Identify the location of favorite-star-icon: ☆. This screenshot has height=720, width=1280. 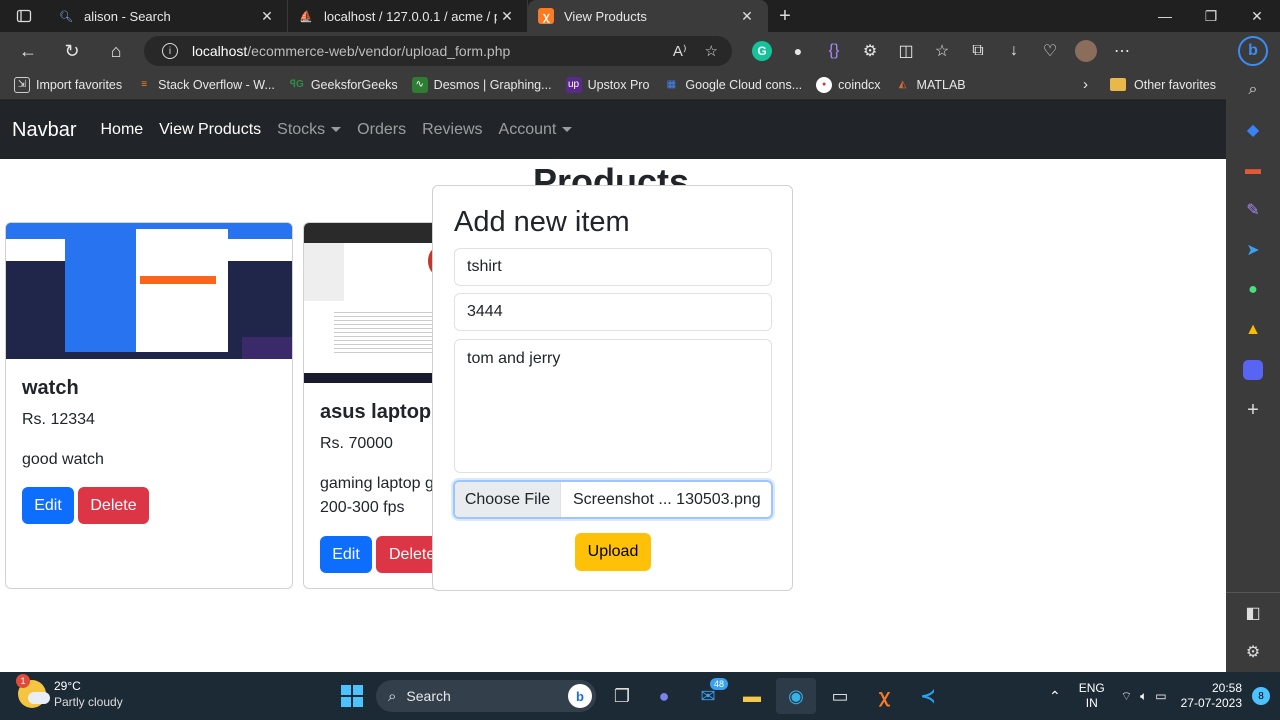
(711, 51).